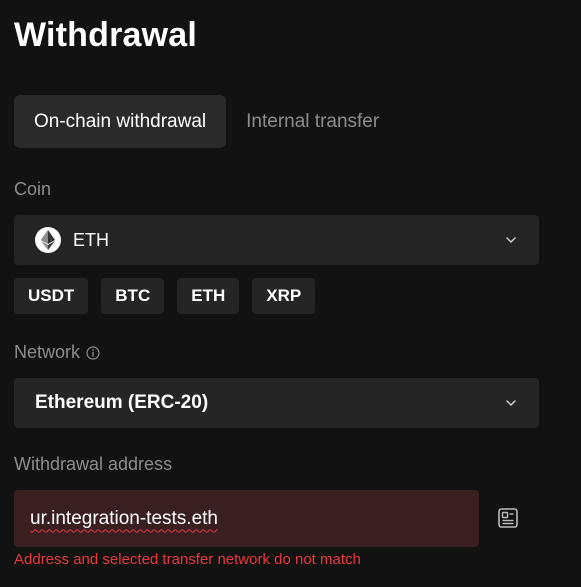  What do you see at coordinates (122, 402) in the screenshot?
I see `network-selected-value: Ethereum (ERC-20)` at bounding box center [122, 402].